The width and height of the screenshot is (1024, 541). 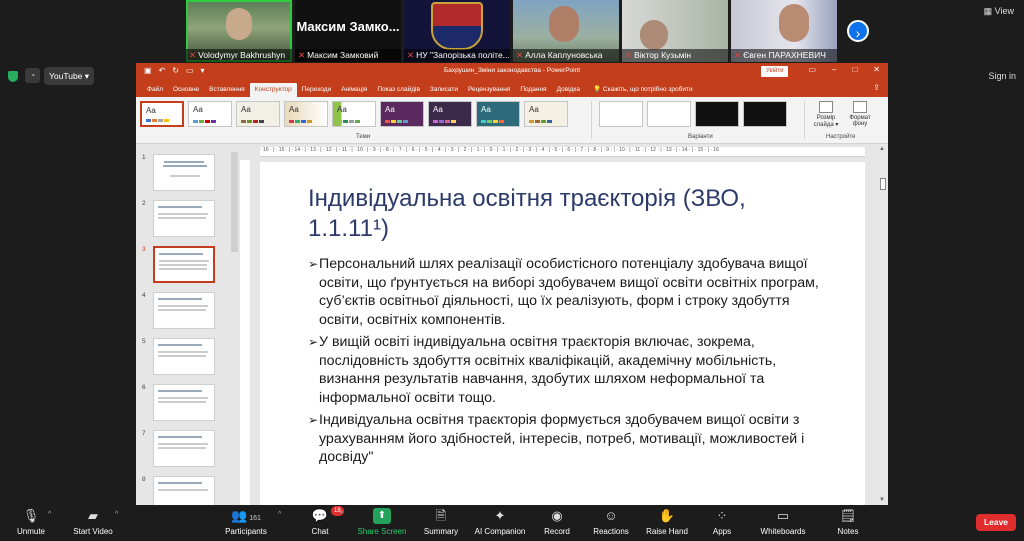 What do you see at coordinates (234, 202) in the screenshot?
I see `thumbnails-scrollbar` at bounding box center [234, 202].